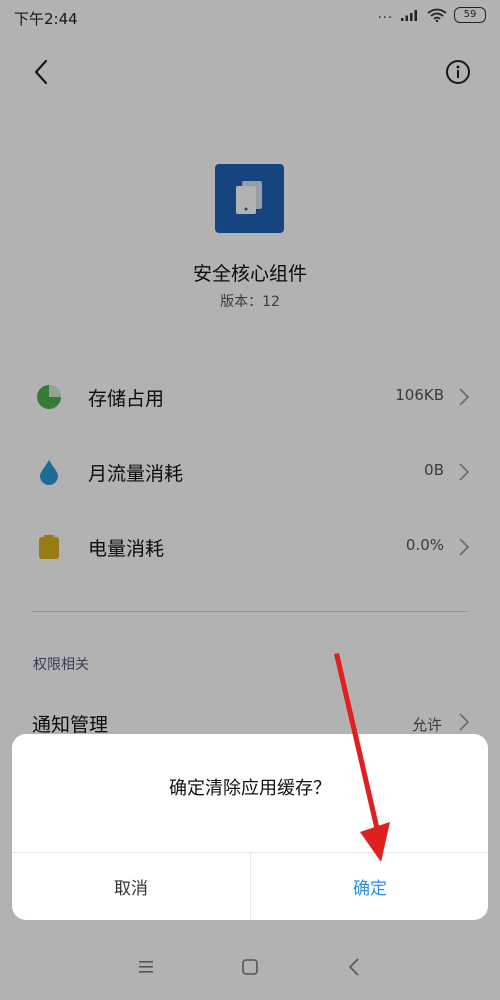 The image size is (500, 1000). Describe the element at coordinates (250, 788) in the screenshot. I see `dialog-message: 确定清除应用缓存？` at that location.